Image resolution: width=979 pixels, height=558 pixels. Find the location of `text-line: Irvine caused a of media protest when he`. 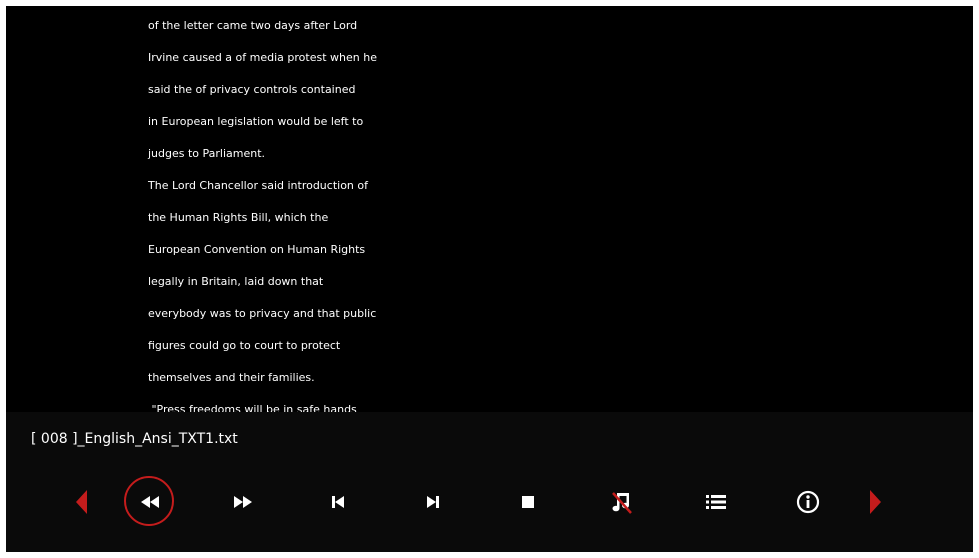

text-line: Irvine caused a of media protest when he is located at coordinates (262, 57).